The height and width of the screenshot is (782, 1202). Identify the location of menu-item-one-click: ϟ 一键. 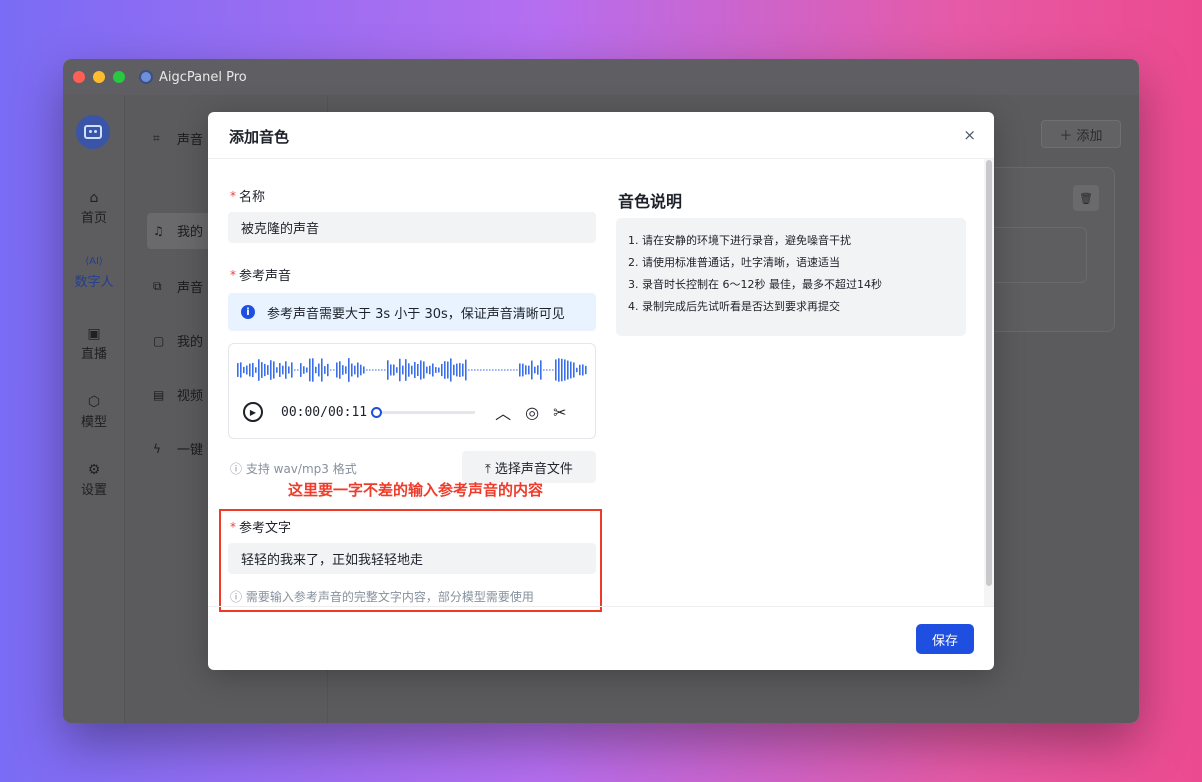
(178, 449).